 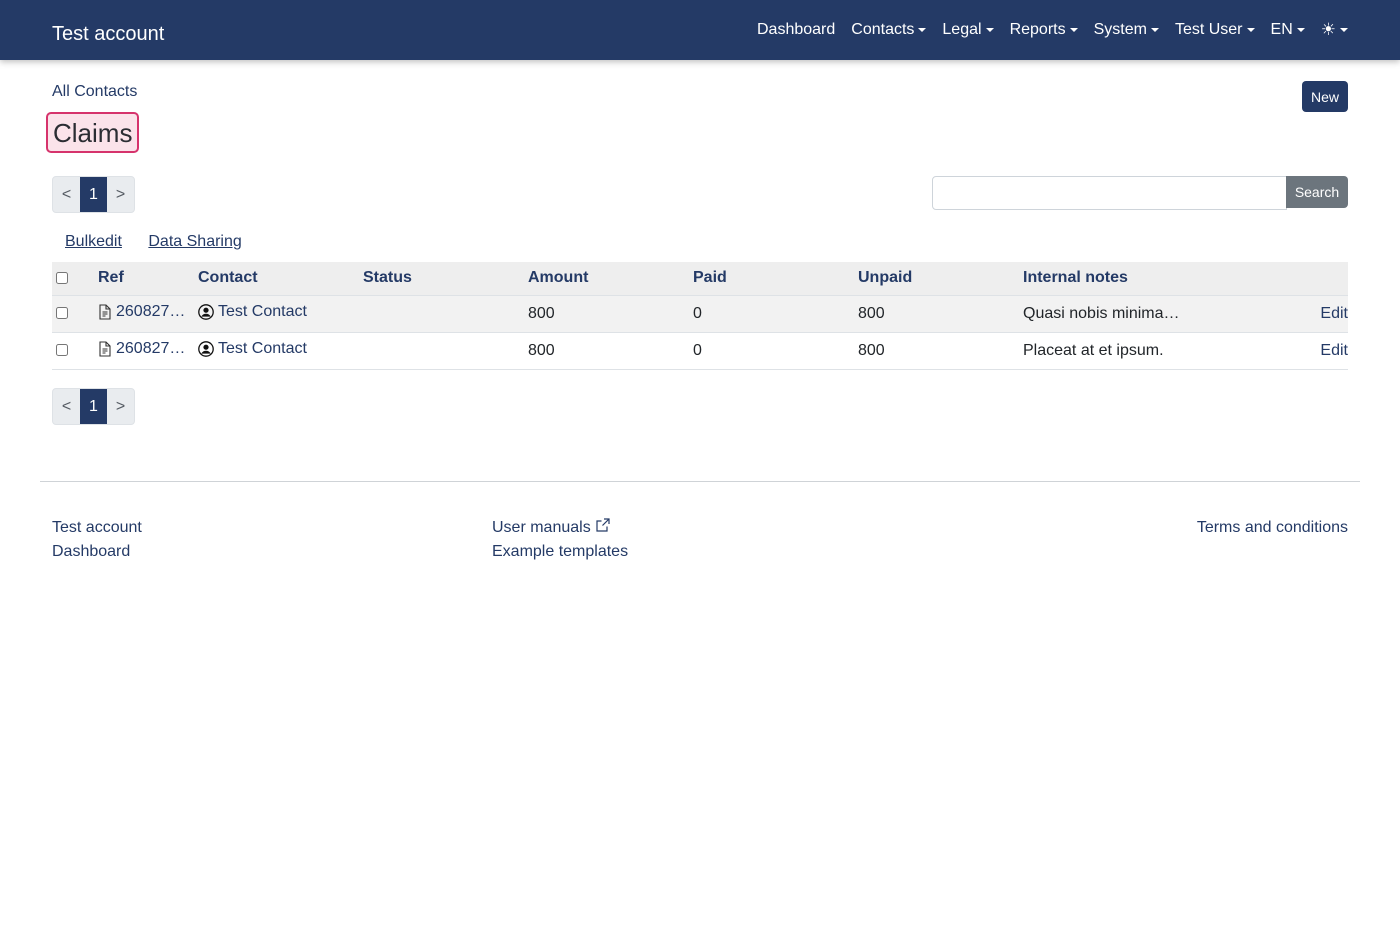 I want to click on page-title: Claims, so click(x=93, y=132).